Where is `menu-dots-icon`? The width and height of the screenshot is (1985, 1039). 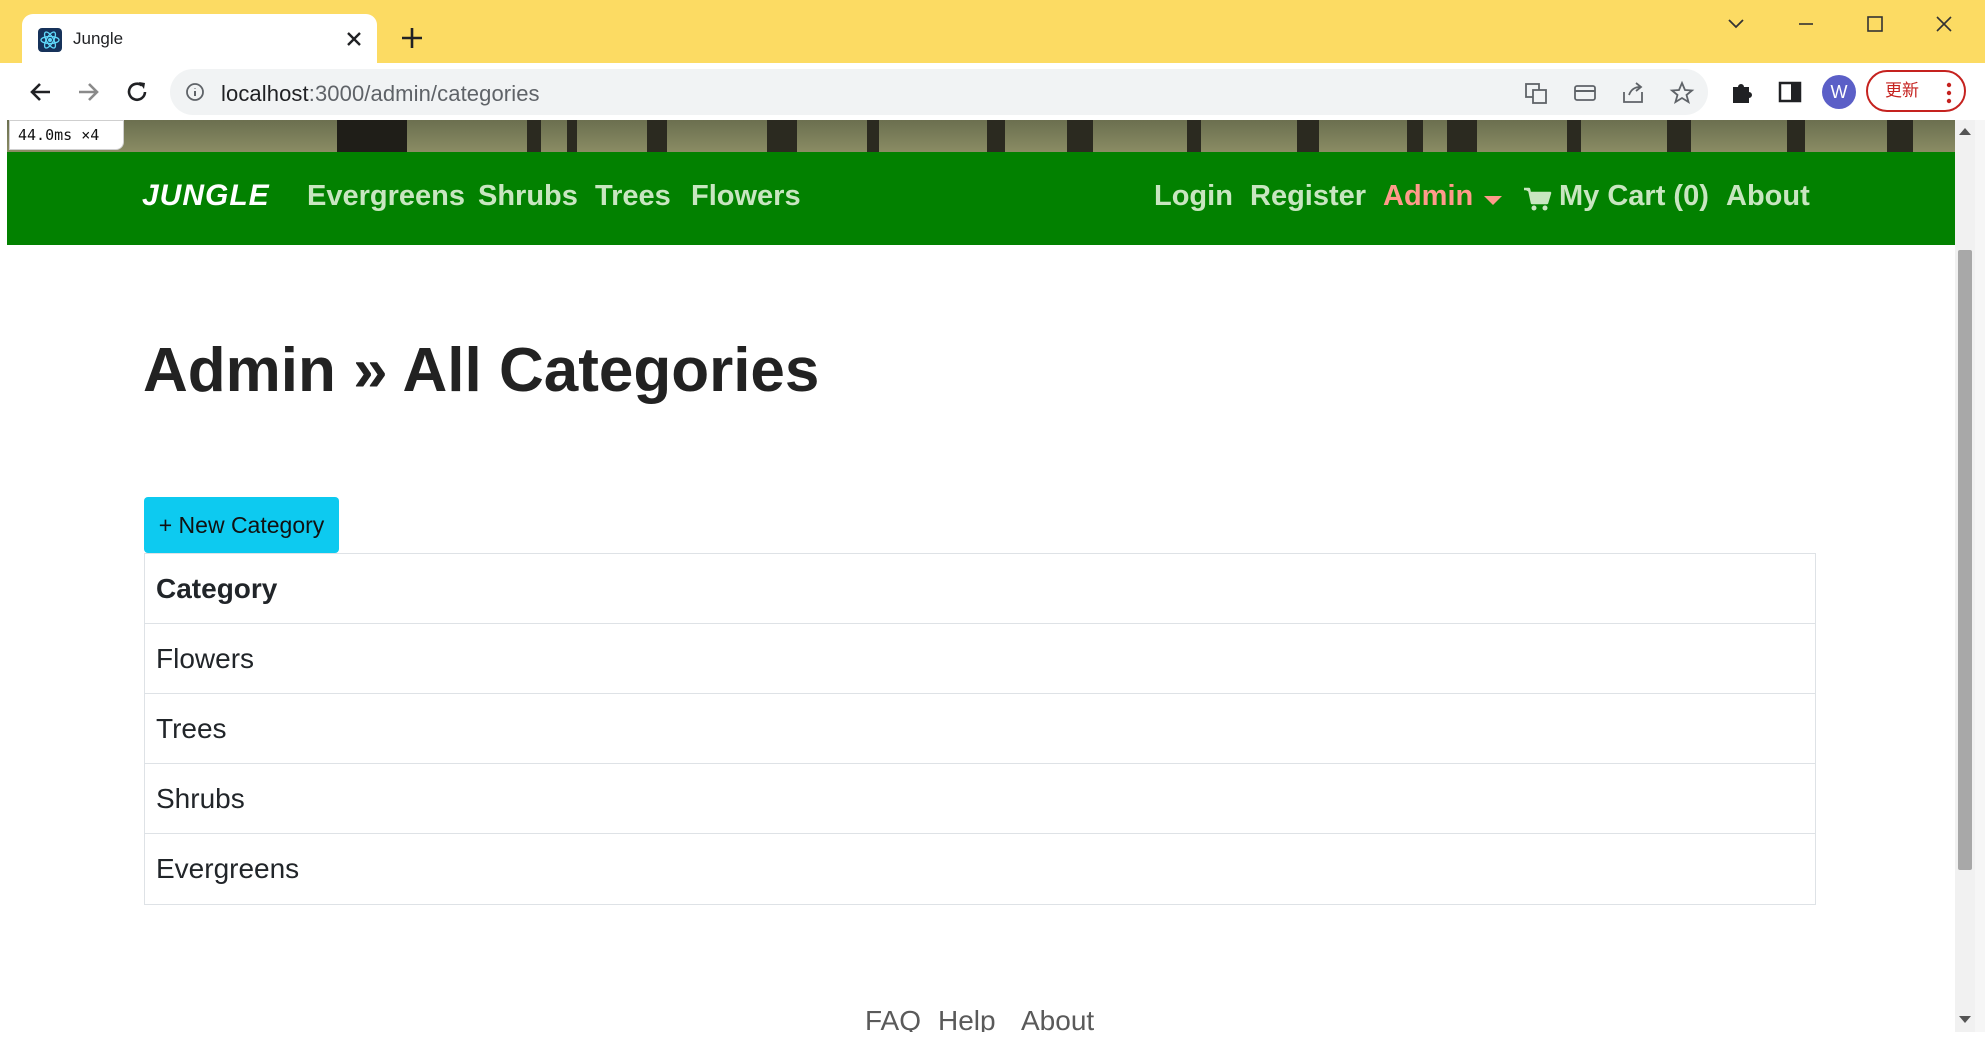
menu-dots-icon is located at coordinates (1949, 92).